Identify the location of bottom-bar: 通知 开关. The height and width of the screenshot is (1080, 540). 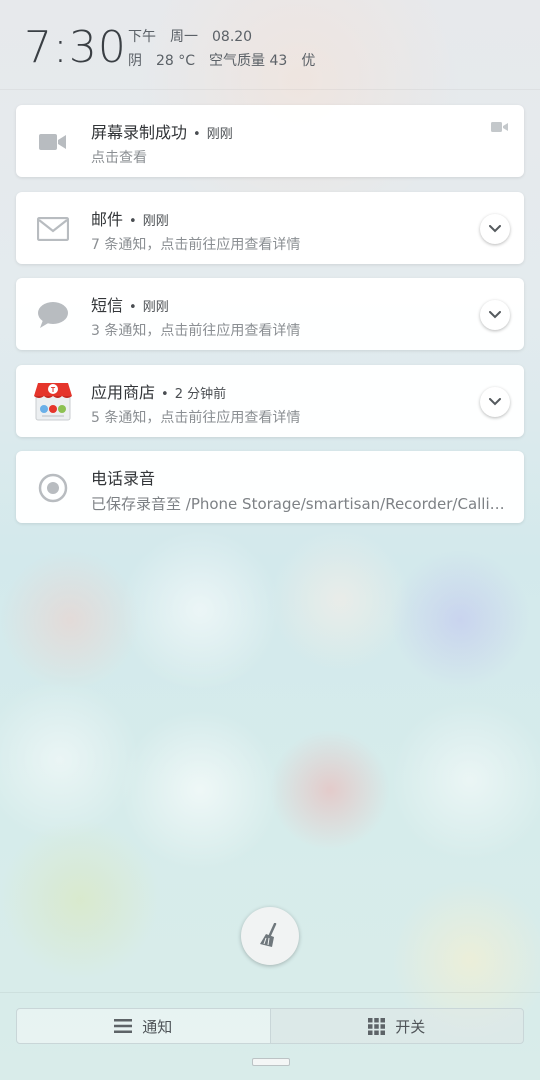
(270, 1036).